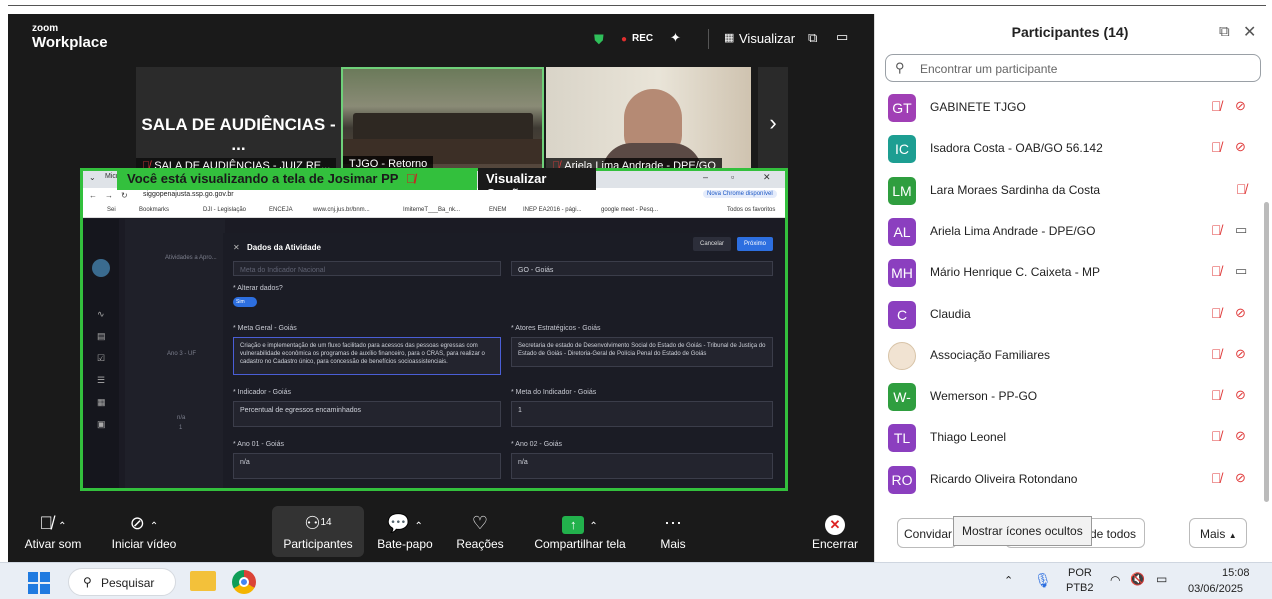  What do you see at coordinates (1070, 396) in the screenshot?
I see `participant-row: W- Wemerson - PP-GO 🎙̸ ⊘` at bounding box center [1070, 396].